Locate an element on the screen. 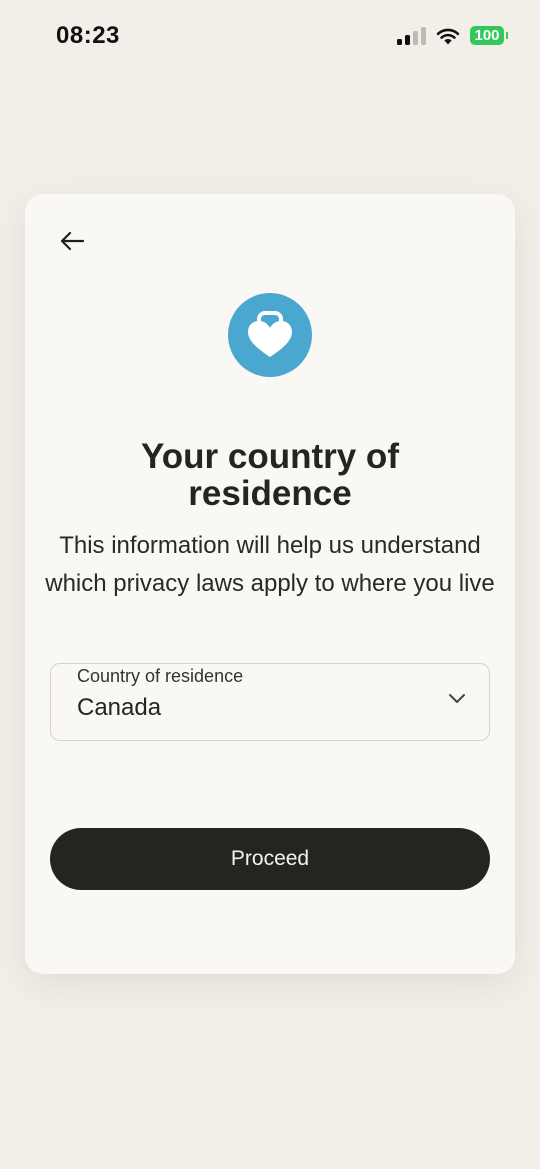  arrow-left-icon is located at coordinates (72, 241).